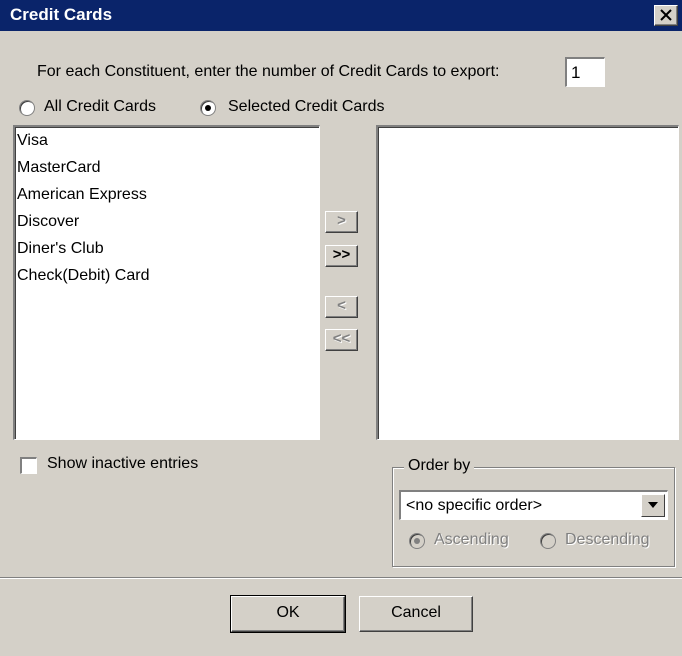 The image size is (682, 656). What do you see at coordinates (585, 72) in the screenshot?
I see `count-input` at bounding box center [585, 72].